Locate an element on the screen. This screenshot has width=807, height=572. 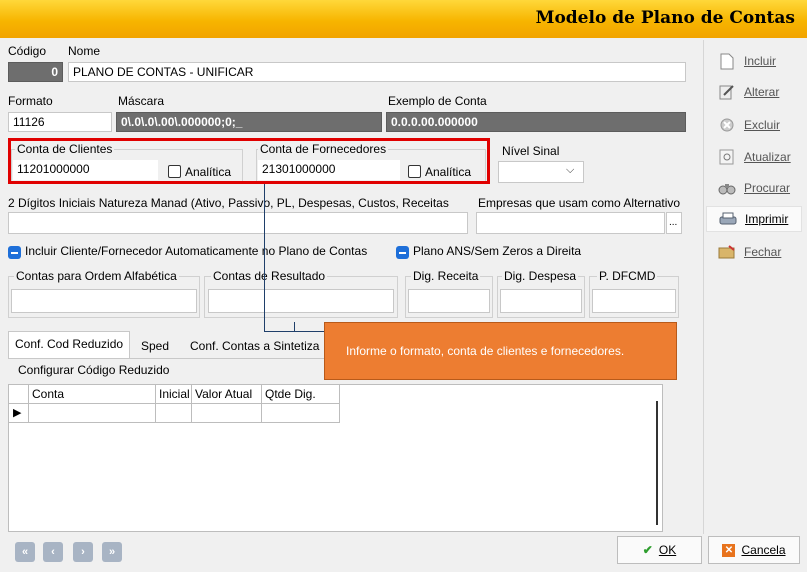
imprimir-label: Imprimir is located at coordinates (767, 219).